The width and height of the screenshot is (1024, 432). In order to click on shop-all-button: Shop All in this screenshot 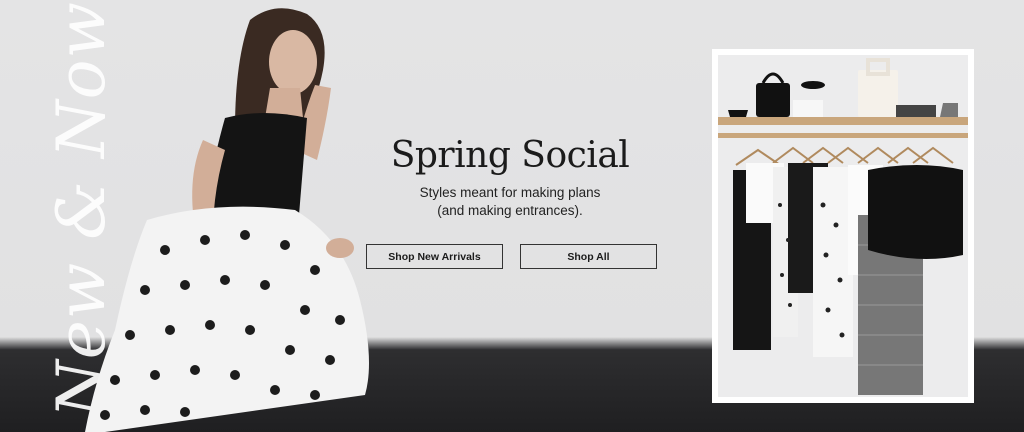, I will do `click(588, 256)`.